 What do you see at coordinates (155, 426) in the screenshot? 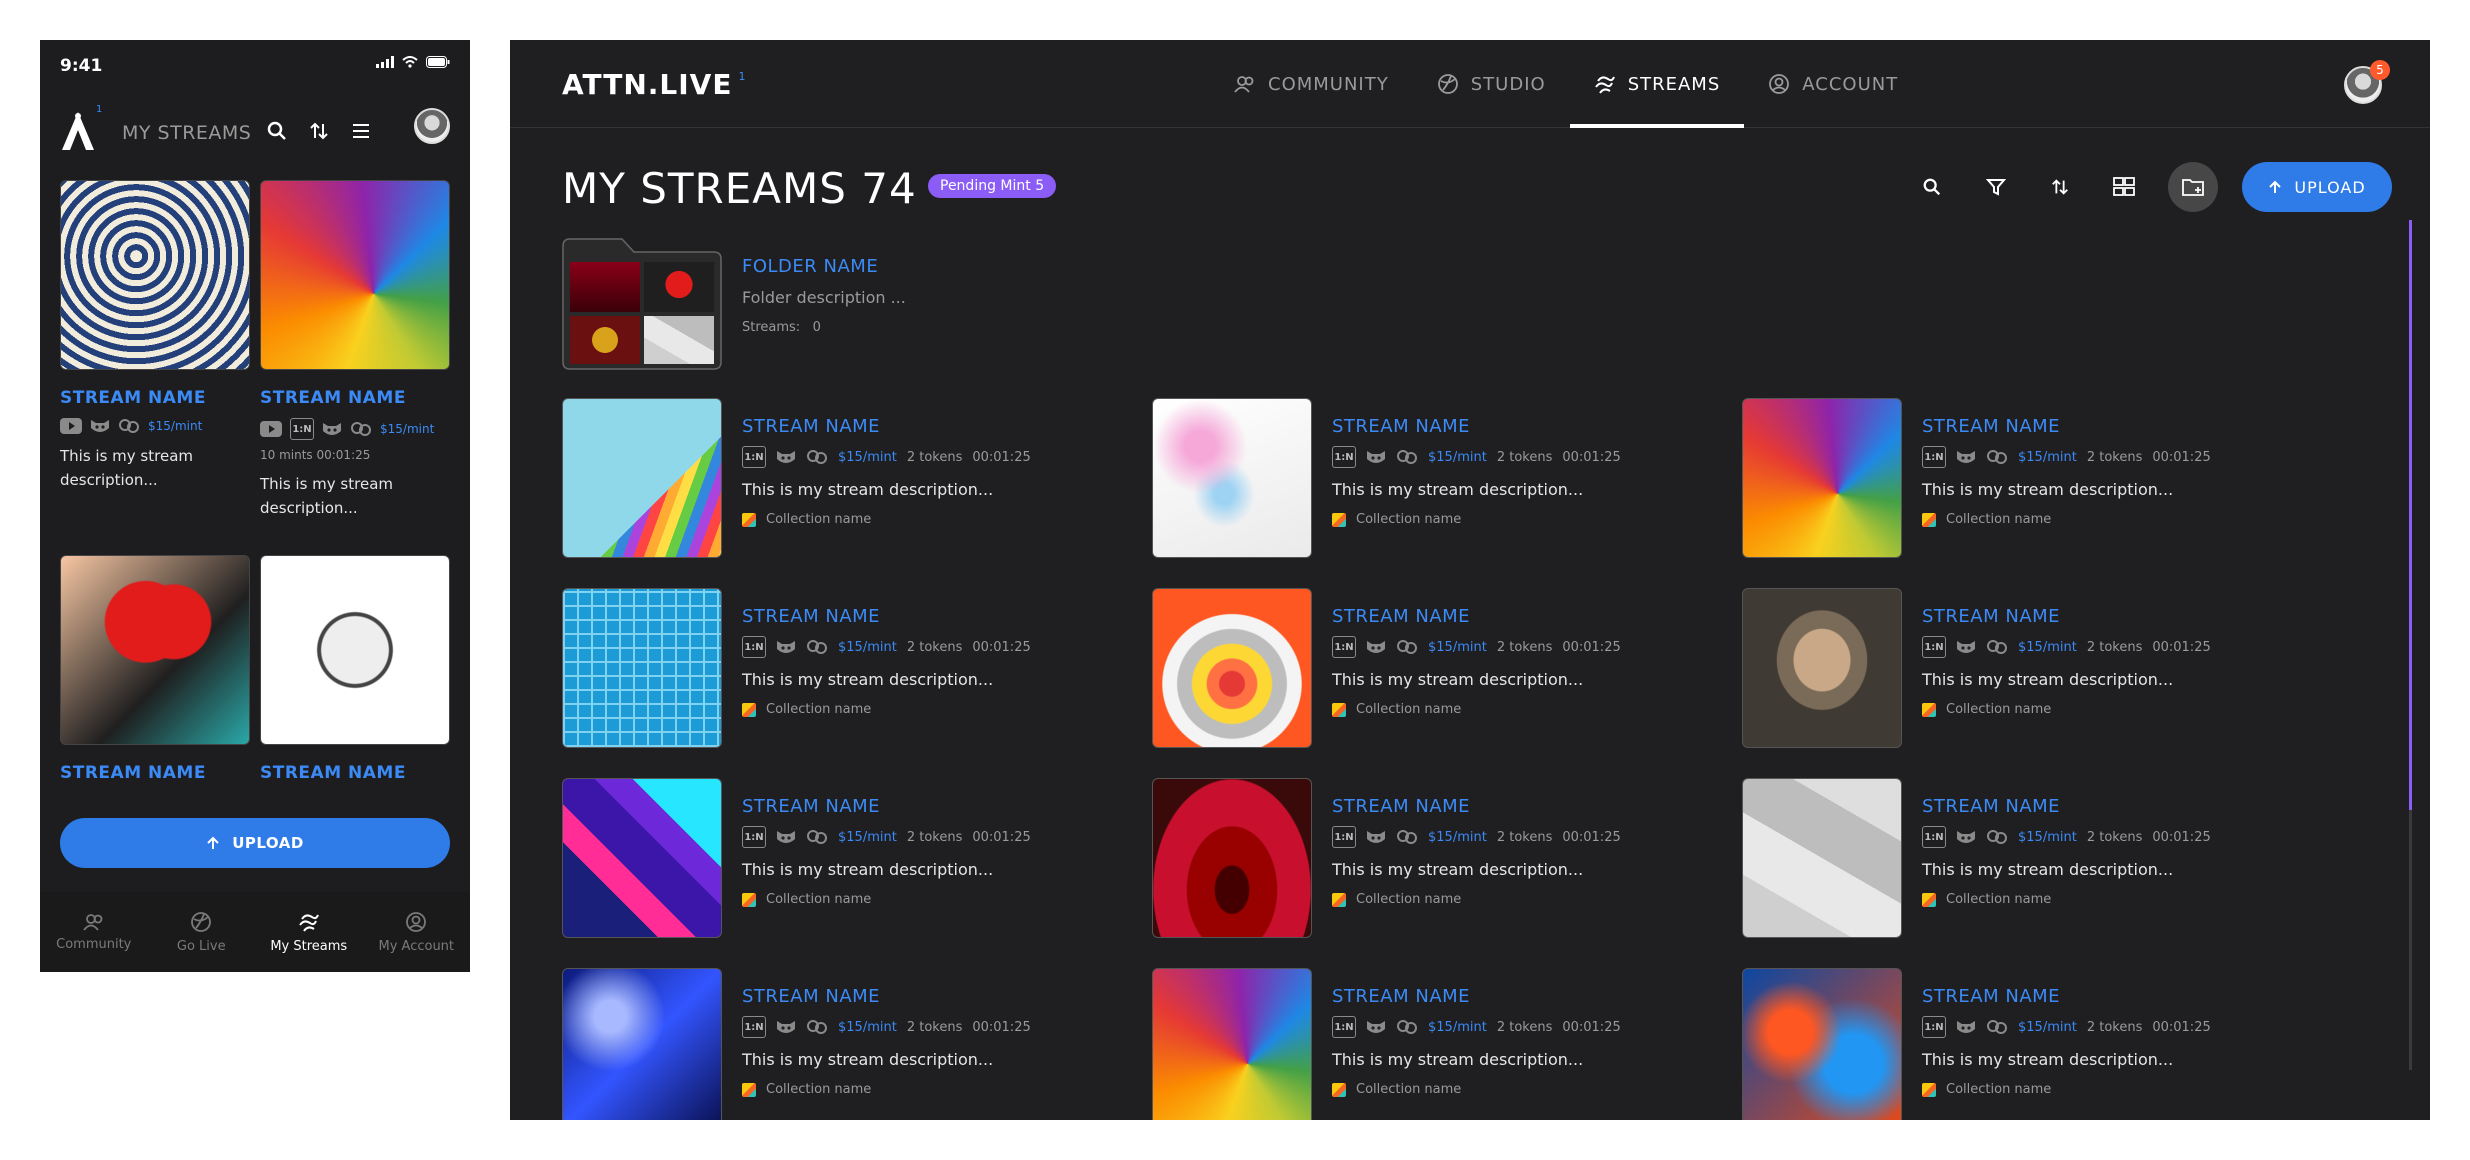
I see `stream-icons: $15/mint` at bounding box center [155, 426].